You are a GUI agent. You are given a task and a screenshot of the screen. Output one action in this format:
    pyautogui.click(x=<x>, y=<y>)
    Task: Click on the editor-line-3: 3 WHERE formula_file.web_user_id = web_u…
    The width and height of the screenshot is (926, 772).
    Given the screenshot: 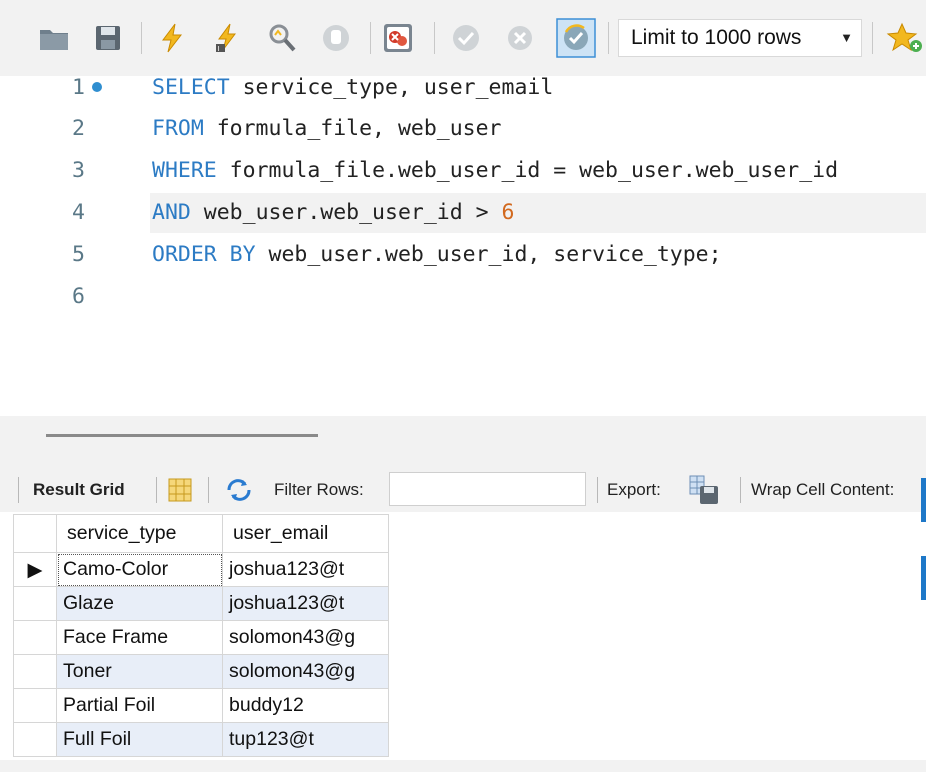 What is the action you would take?
    pyautogui.click(x=463, y=171)
    